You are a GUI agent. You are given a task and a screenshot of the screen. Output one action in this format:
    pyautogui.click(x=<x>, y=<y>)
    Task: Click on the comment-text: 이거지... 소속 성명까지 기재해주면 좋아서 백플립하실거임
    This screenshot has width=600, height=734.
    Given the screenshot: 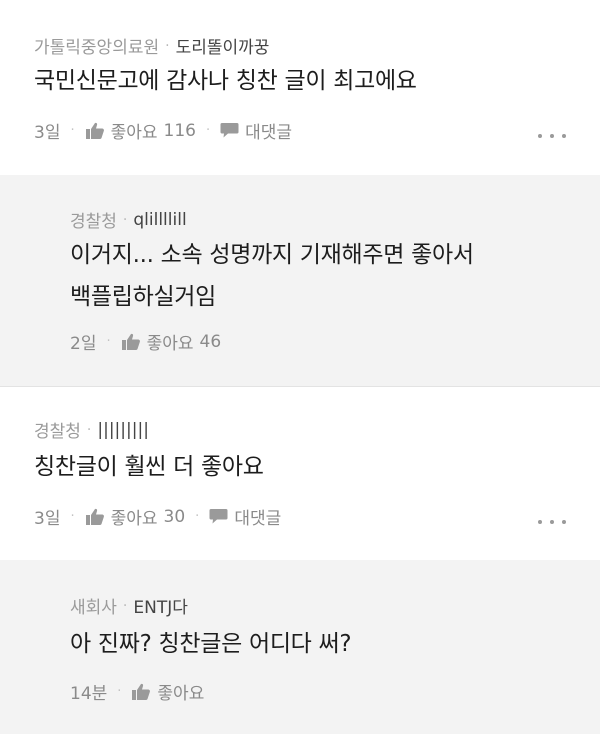 What is the action you would take?
    pyautogui.click(x=272, y=276)
    